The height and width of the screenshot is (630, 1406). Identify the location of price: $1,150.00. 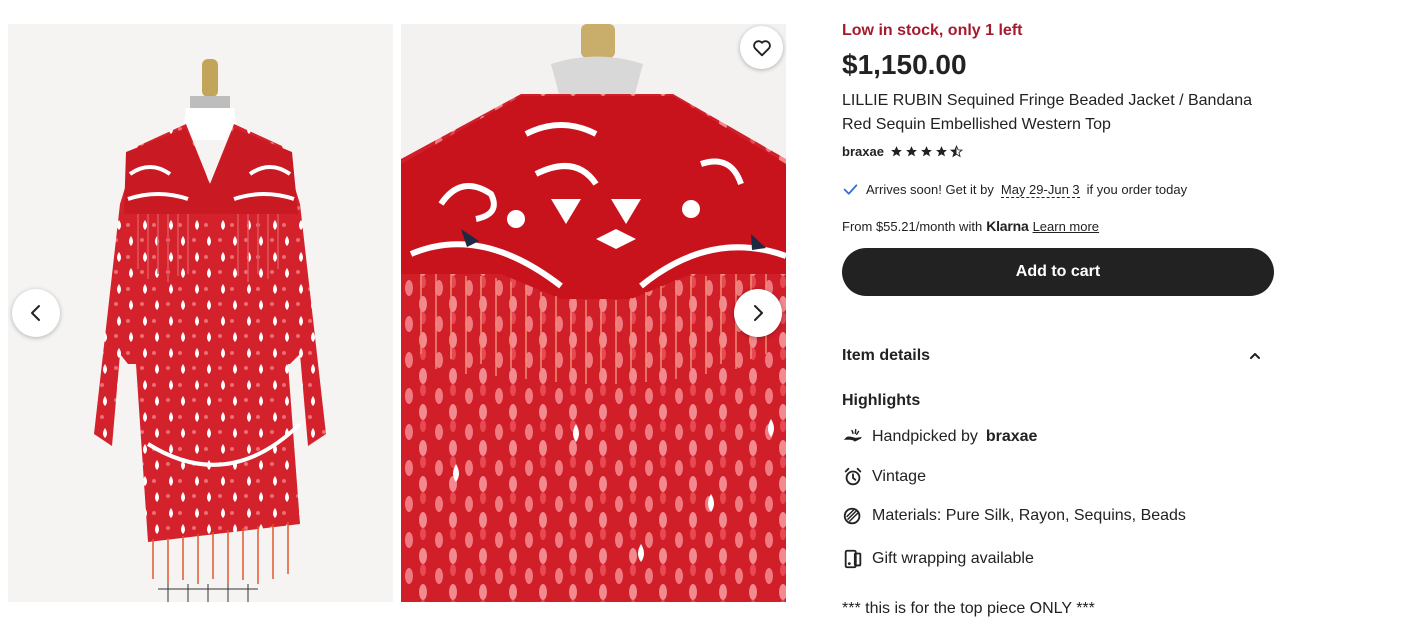
(904, 64).